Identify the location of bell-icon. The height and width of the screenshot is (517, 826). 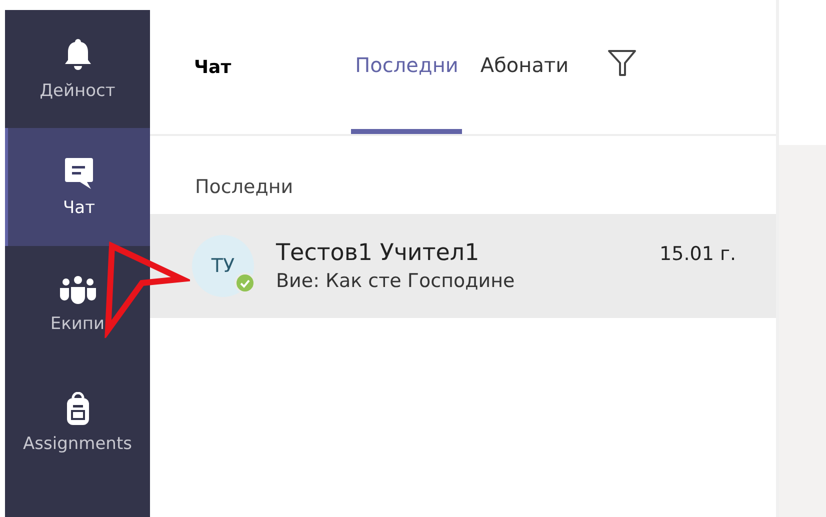
(77, 55).